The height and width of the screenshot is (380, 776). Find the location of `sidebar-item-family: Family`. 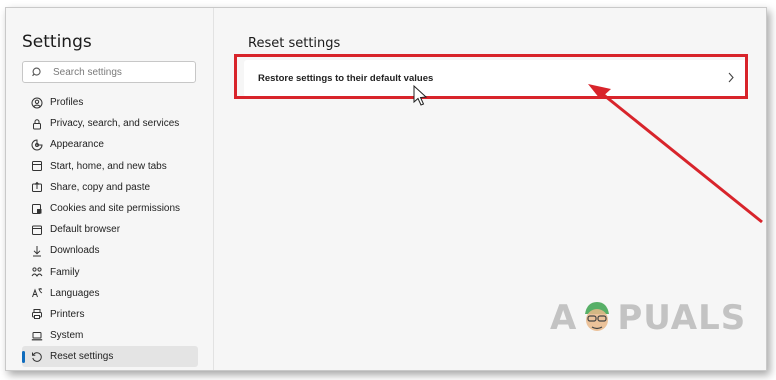

sidebar-item-family: Family is located at coordinates (110, 272).